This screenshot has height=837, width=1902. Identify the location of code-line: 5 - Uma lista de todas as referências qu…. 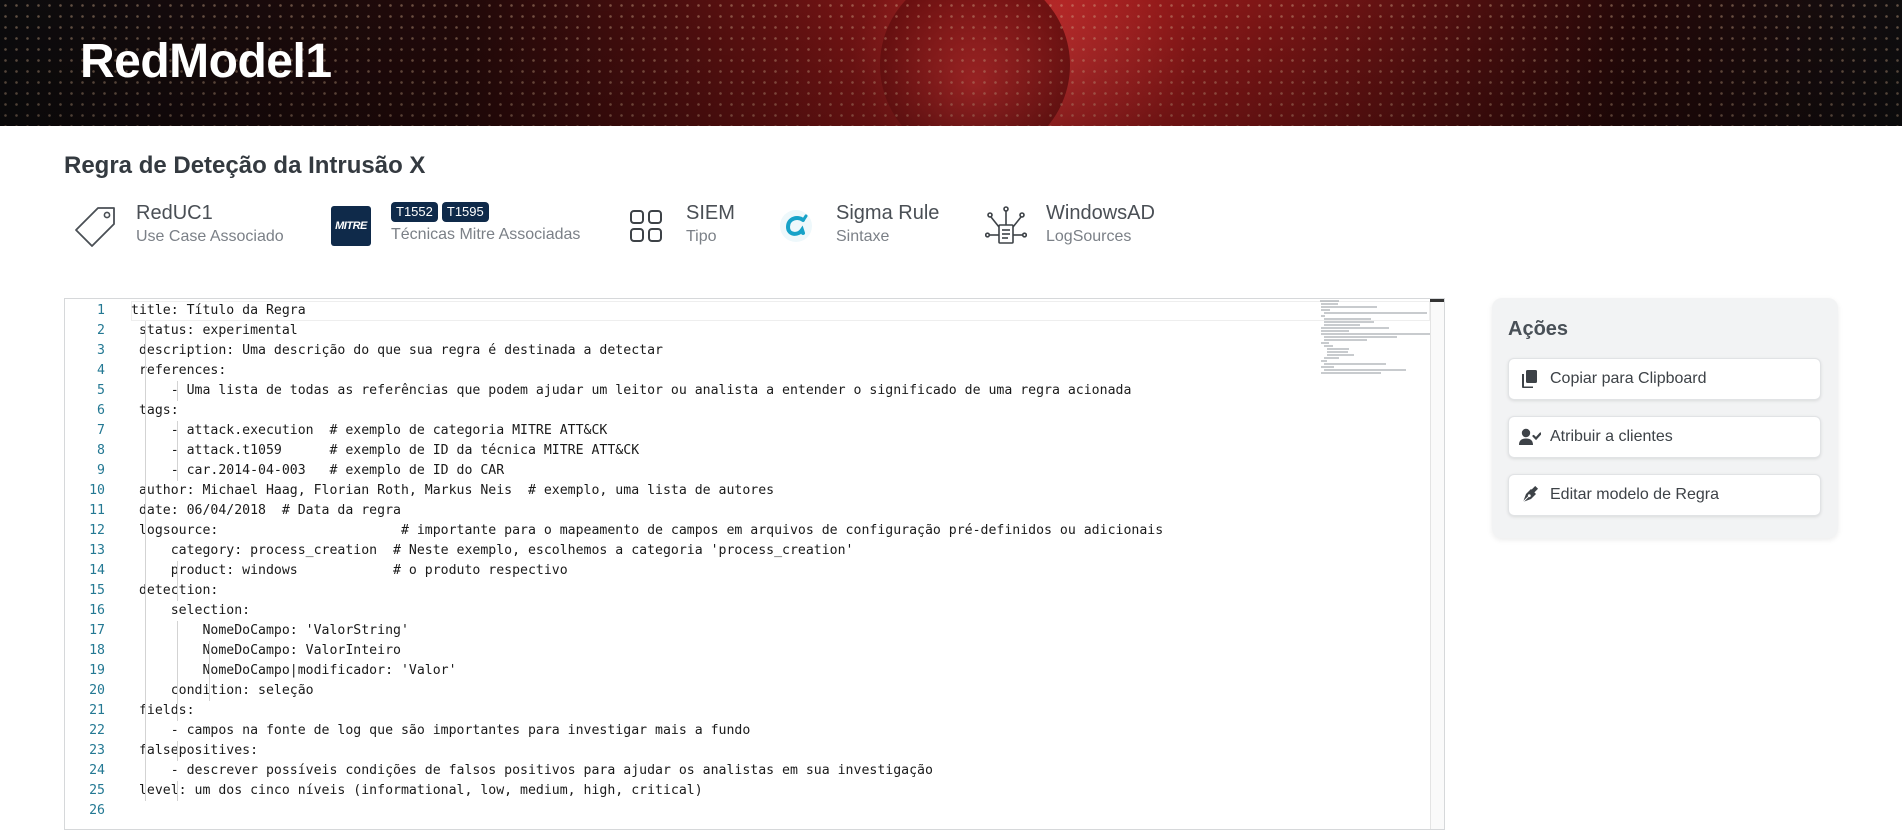
(763, 391).